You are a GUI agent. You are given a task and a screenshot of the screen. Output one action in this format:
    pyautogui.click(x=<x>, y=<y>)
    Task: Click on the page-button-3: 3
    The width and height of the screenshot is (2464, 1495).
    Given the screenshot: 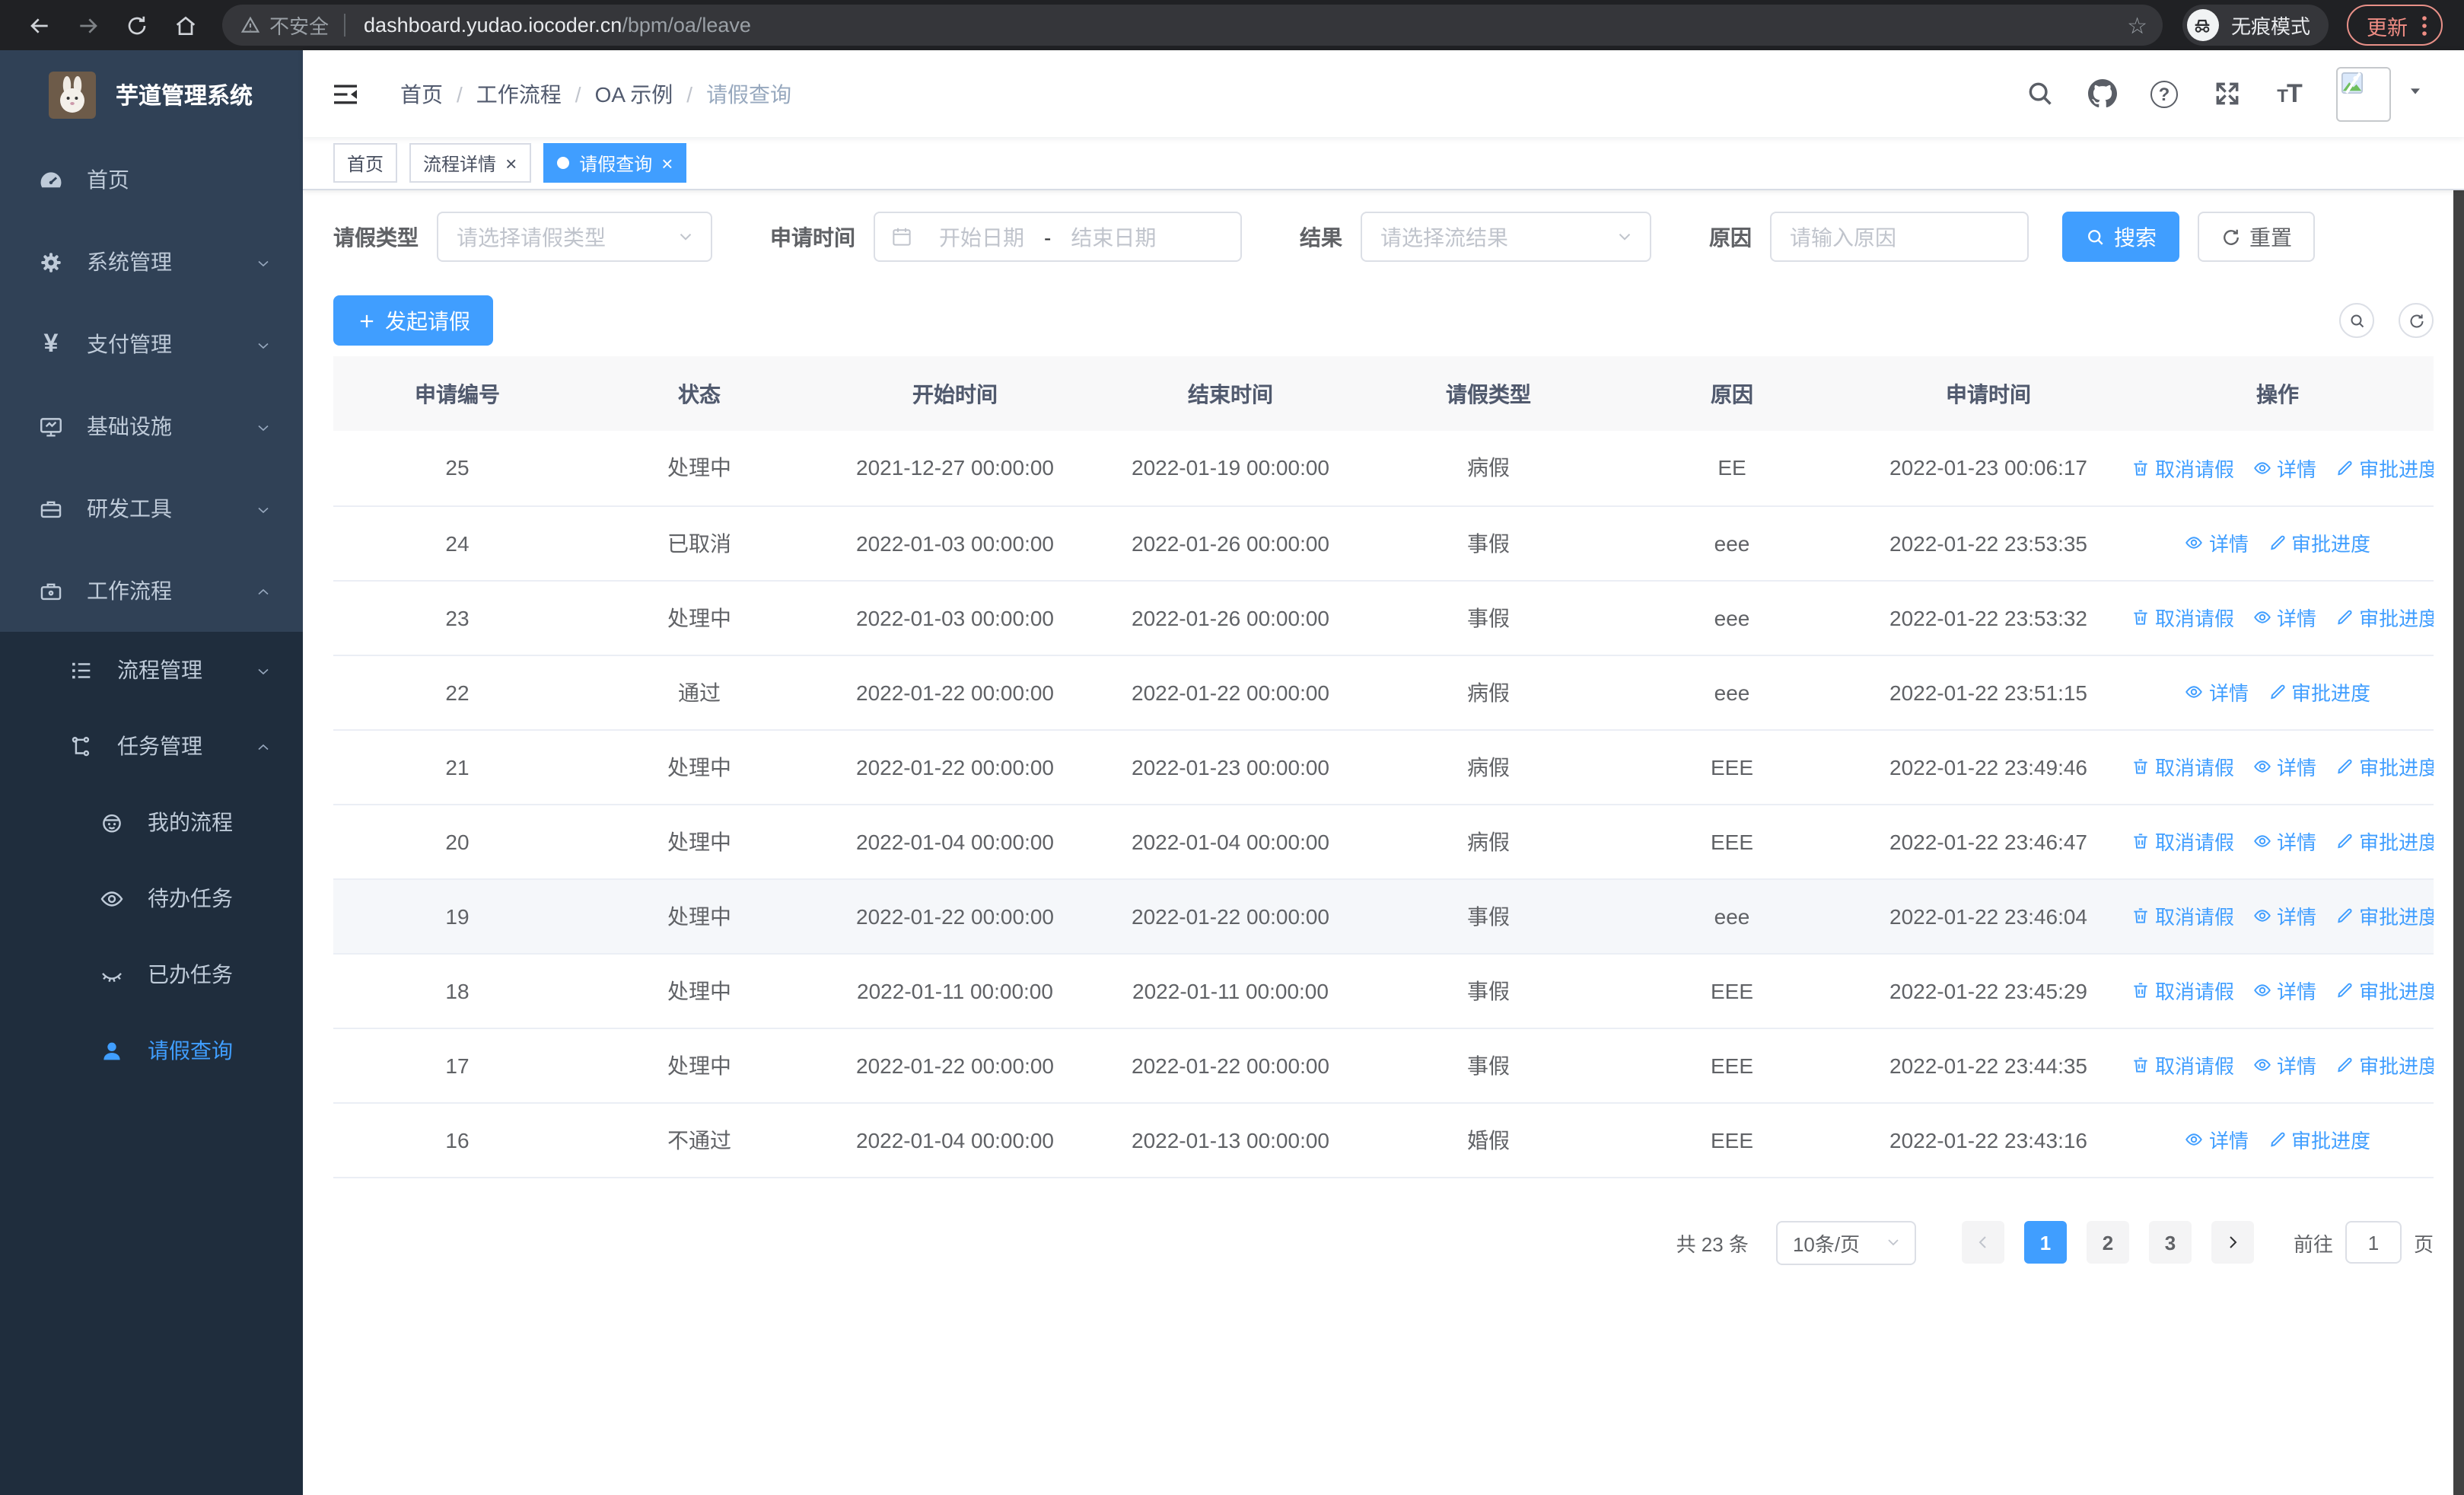 What is the action you would take?
    pyautogui.click(x=2170, y=1242)
    